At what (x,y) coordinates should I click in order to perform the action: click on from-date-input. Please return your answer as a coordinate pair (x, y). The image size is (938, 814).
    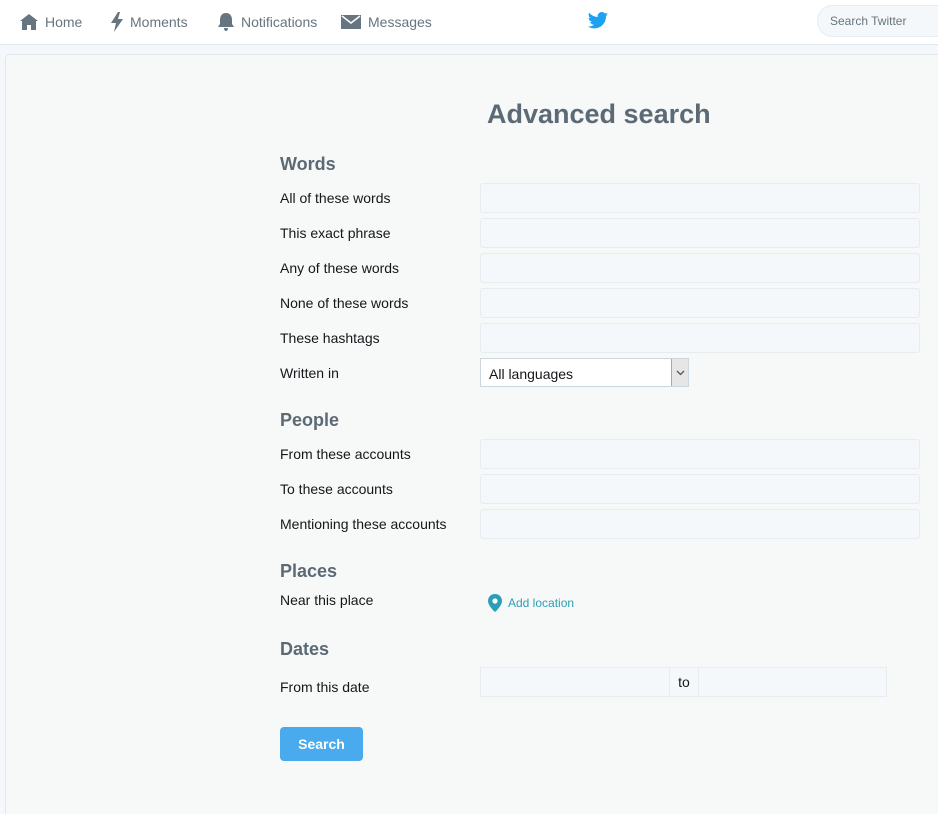
    Looking at the image, I should click on (575, 682).